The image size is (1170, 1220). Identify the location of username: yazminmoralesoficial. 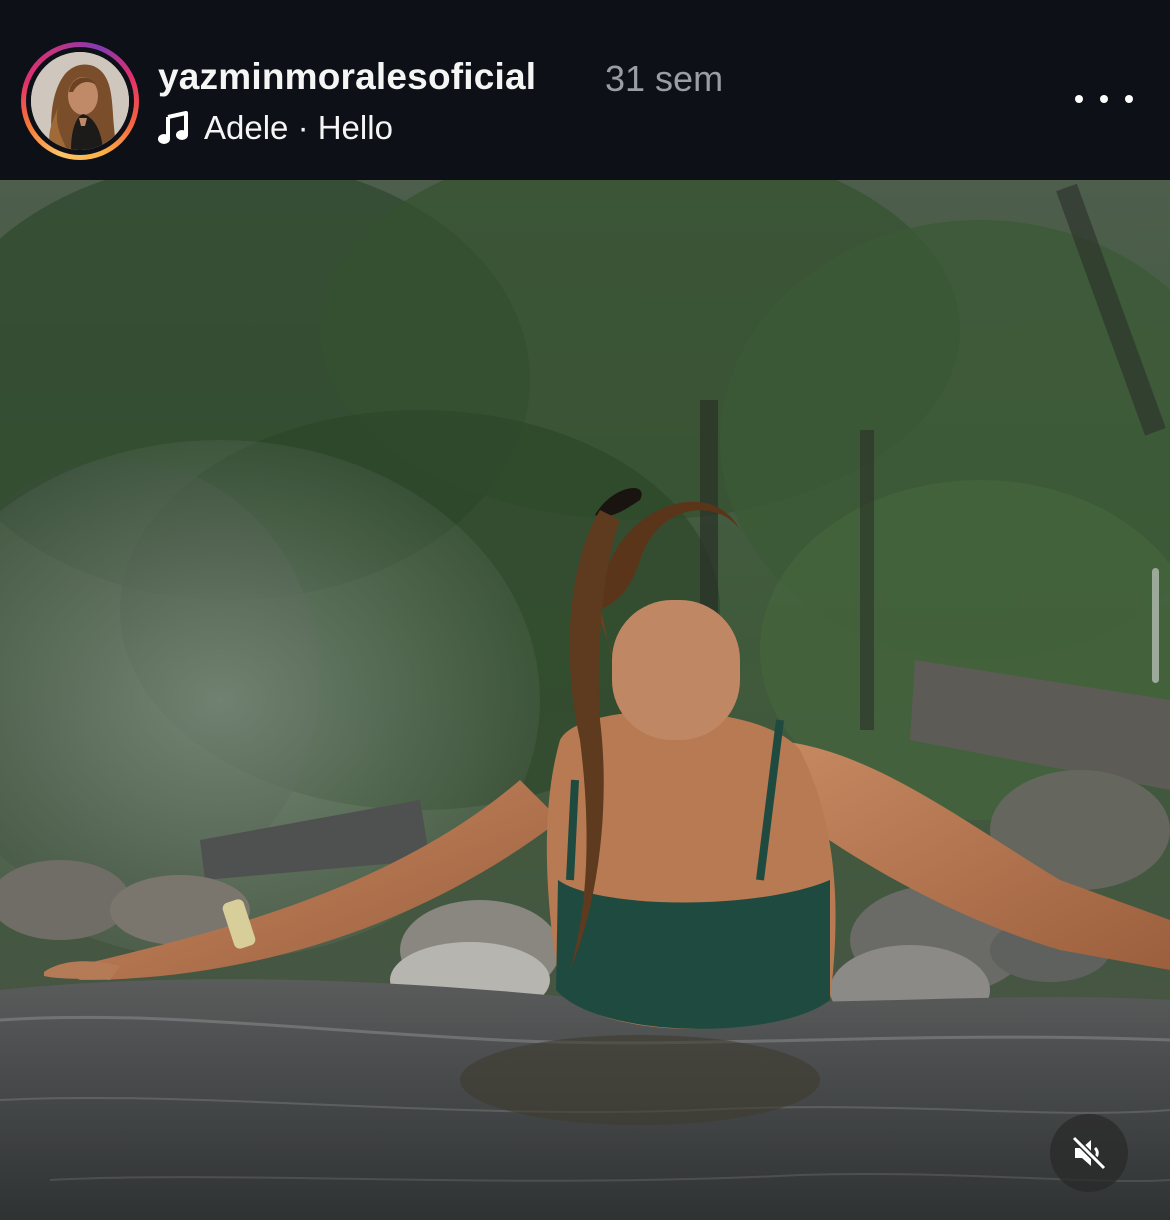
(347, 77).